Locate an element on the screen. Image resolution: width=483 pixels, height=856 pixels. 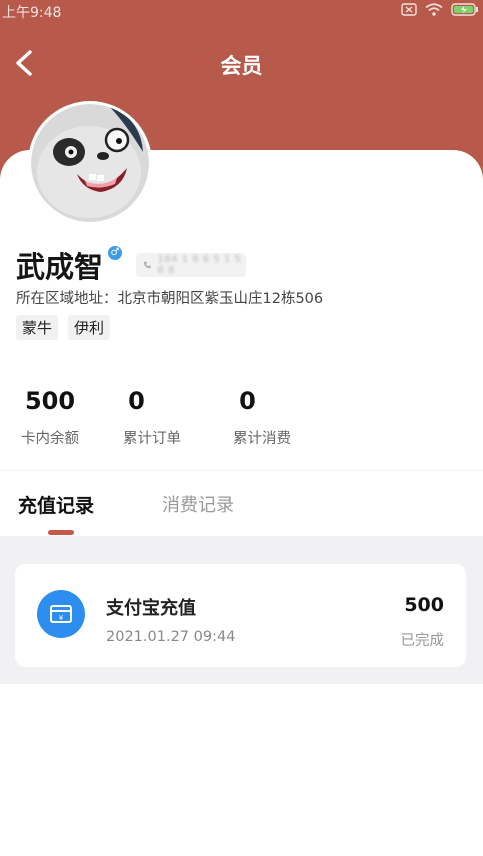
tab-recharge-records: 充值记录 is located at coordinates (56, 504).